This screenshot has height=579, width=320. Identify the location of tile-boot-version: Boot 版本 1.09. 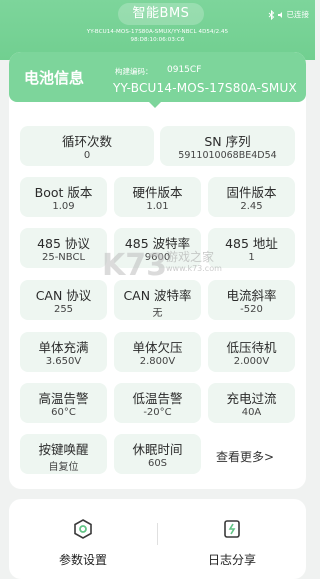
(63, 197).